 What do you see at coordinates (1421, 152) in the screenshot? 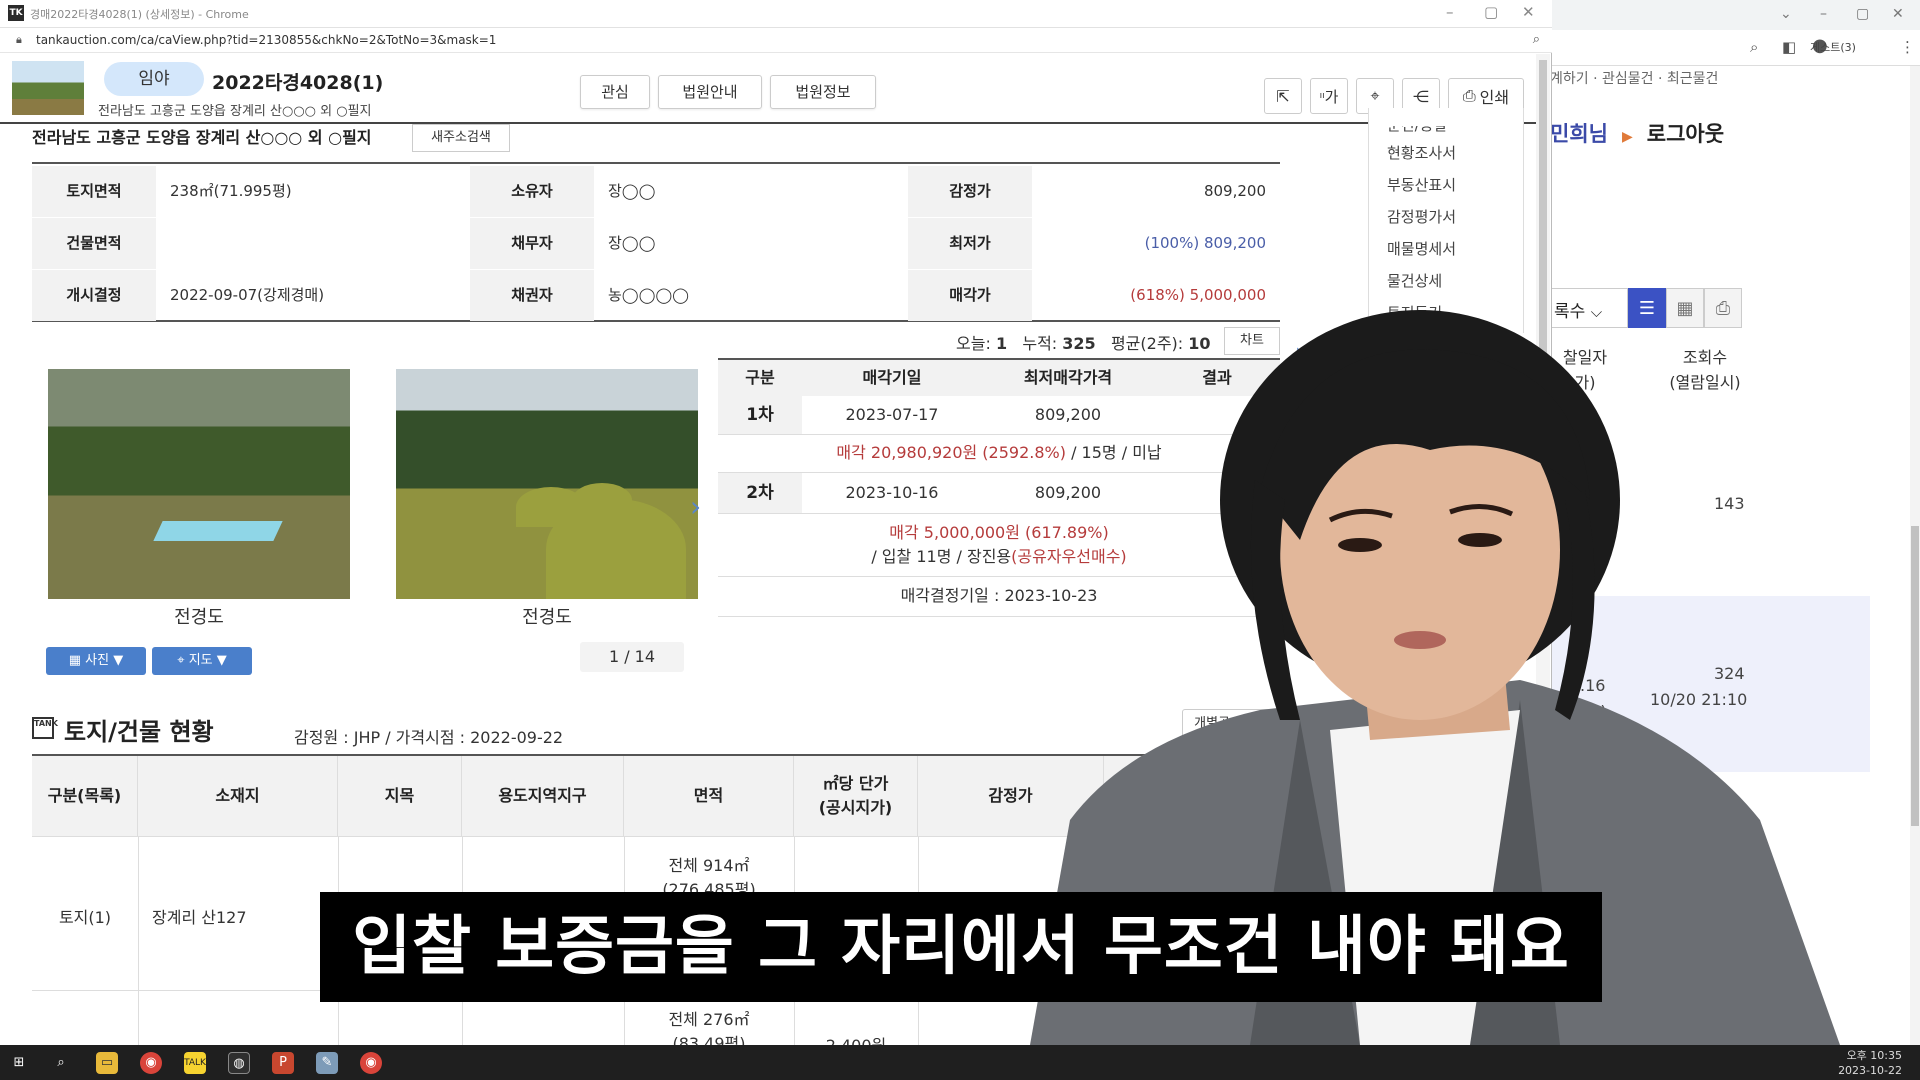
I see `doc-menu-item: 현황조사서` at bounding box center [1421, 152].